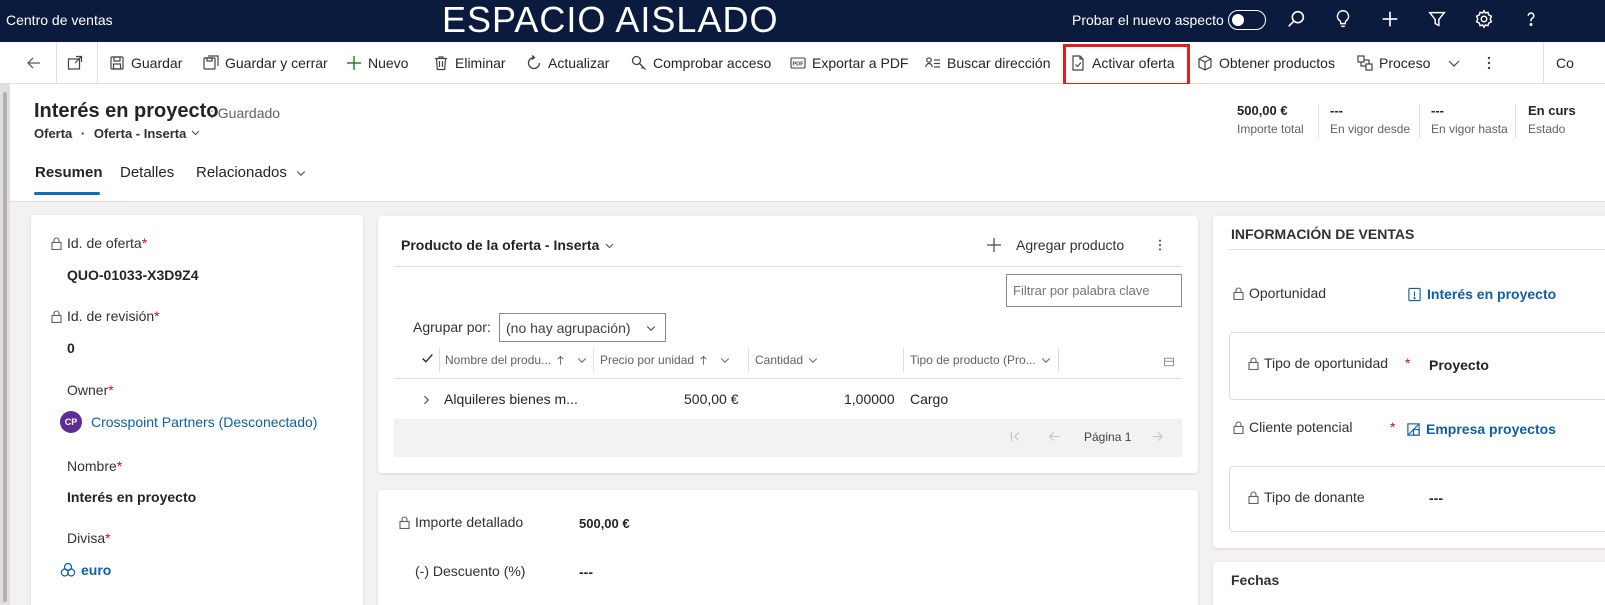  Describe the element at coordinates (1297, 20) in the screenshot. I see `search-icon` at that location.